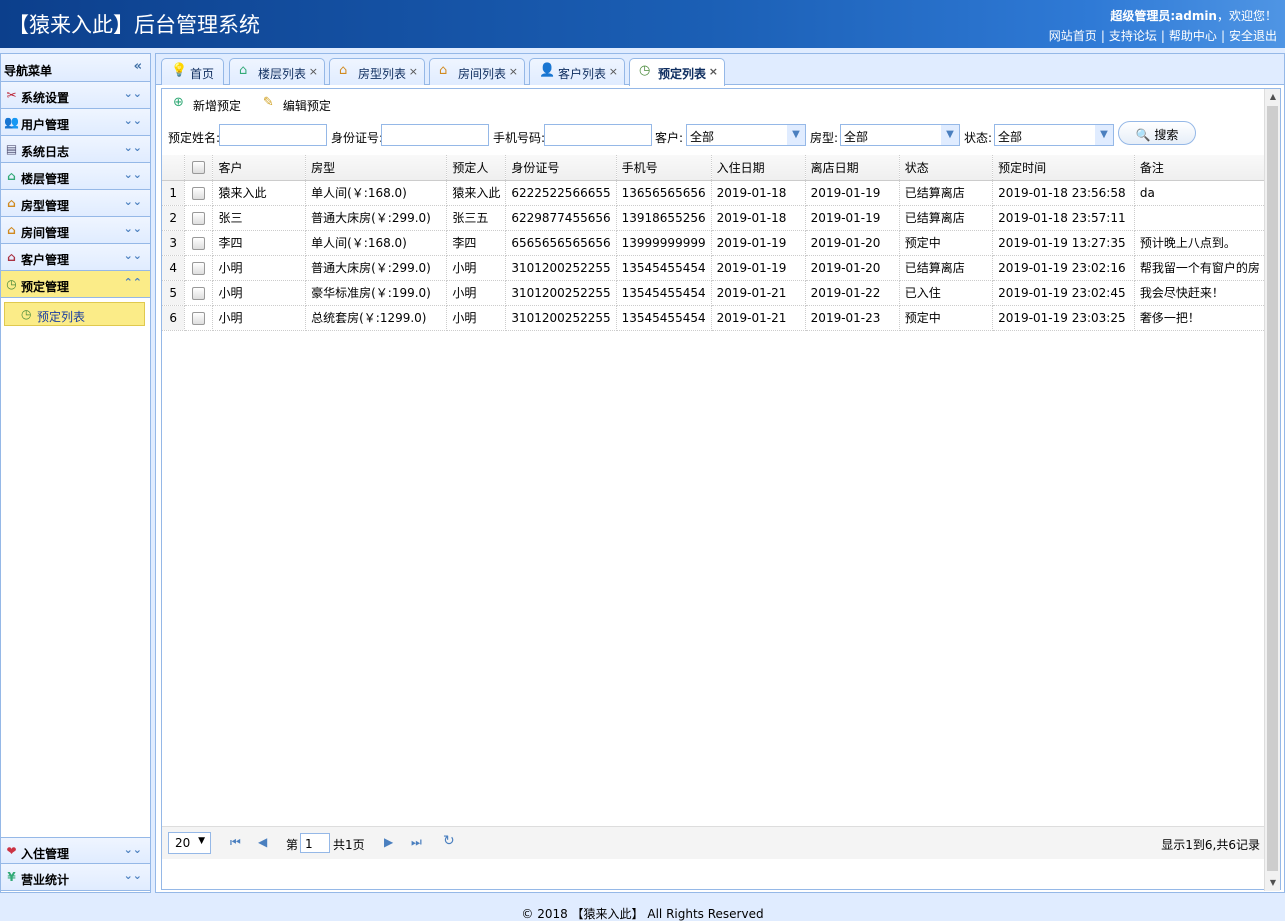  Describe the element at coordinates (1133, 36) in the screenshot. I see `link-forum: 支持论坛` at that location.